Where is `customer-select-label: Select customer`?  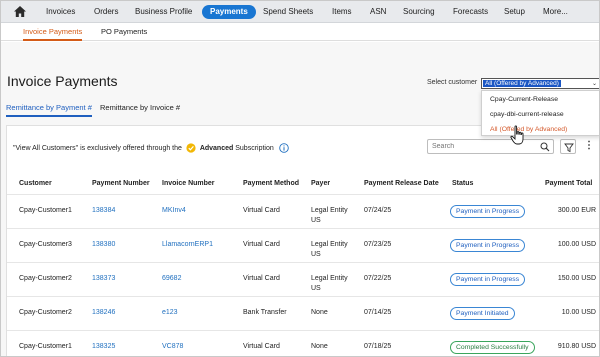 customer-select-label: Select customer is located at coordinates (452, 82).